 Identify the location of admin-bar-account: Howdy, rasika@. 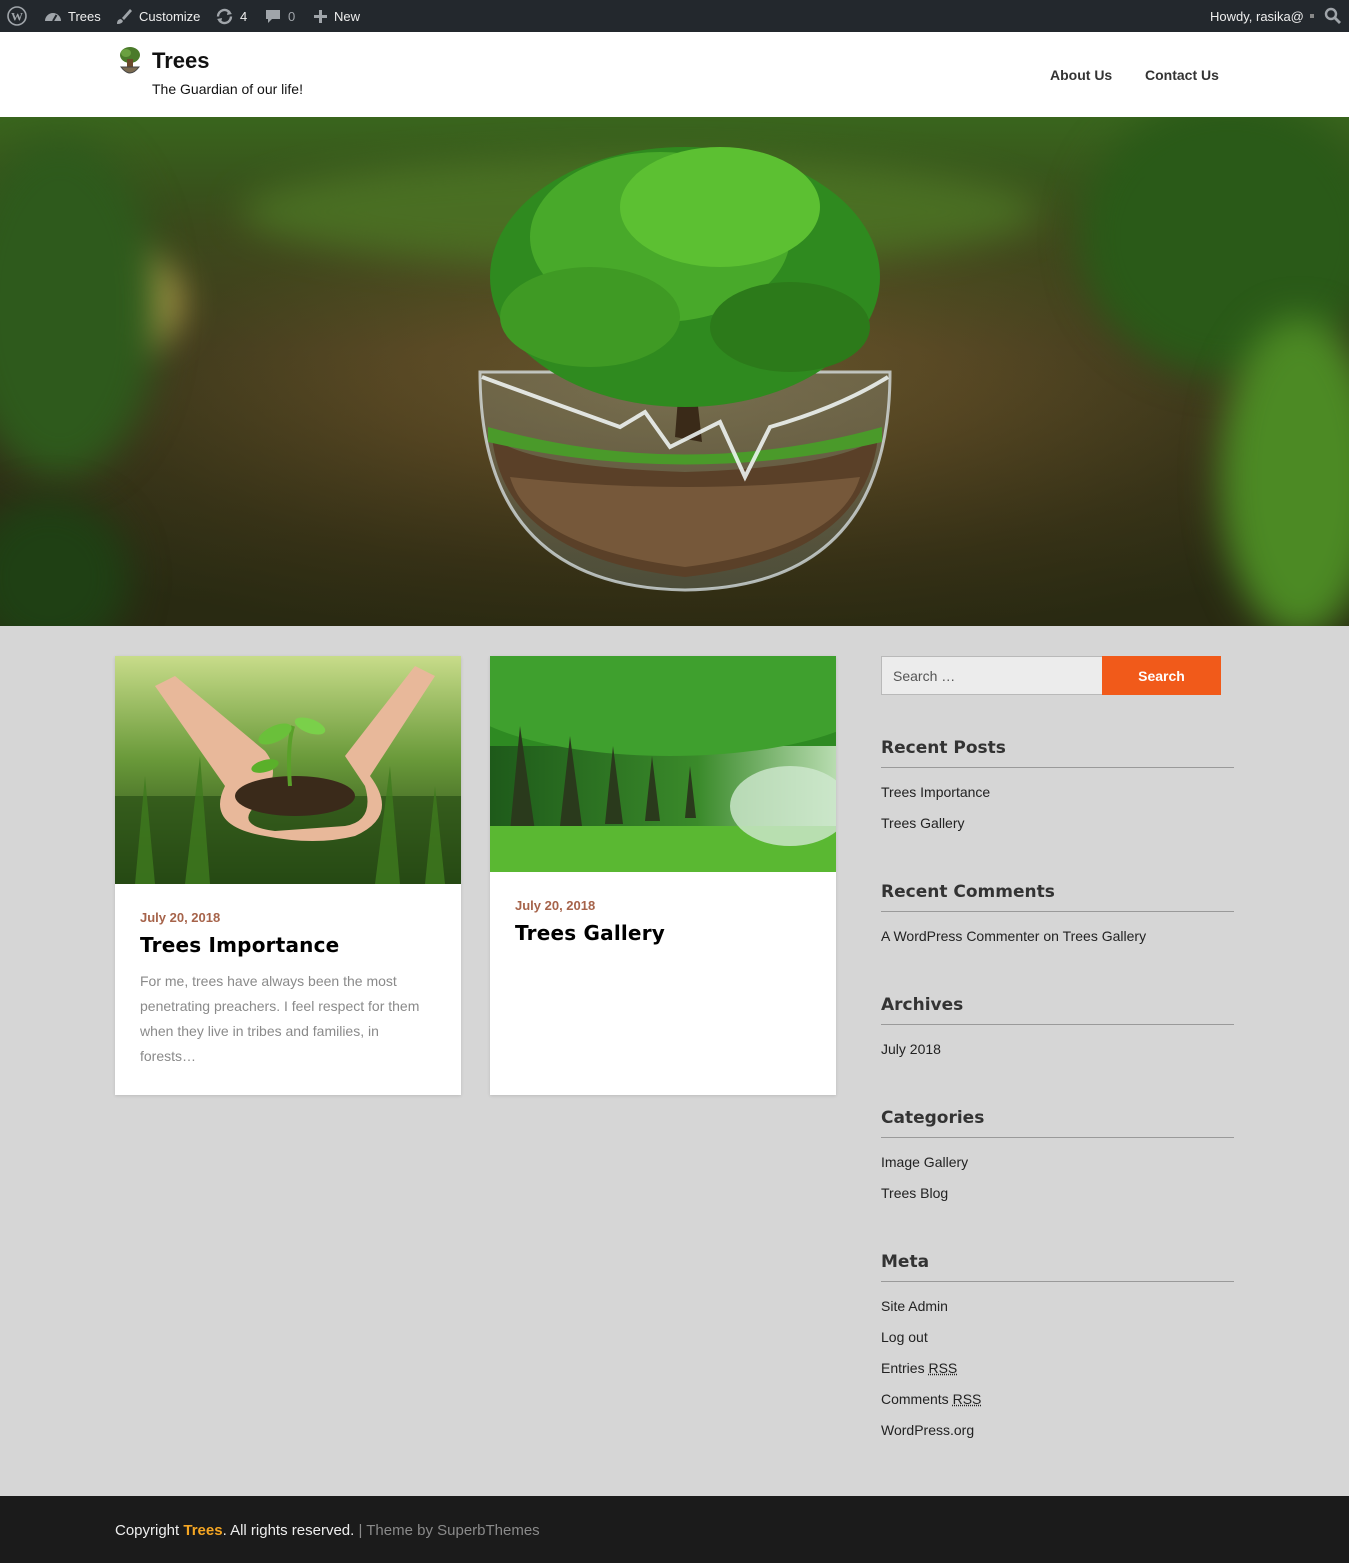
(1262, 16).